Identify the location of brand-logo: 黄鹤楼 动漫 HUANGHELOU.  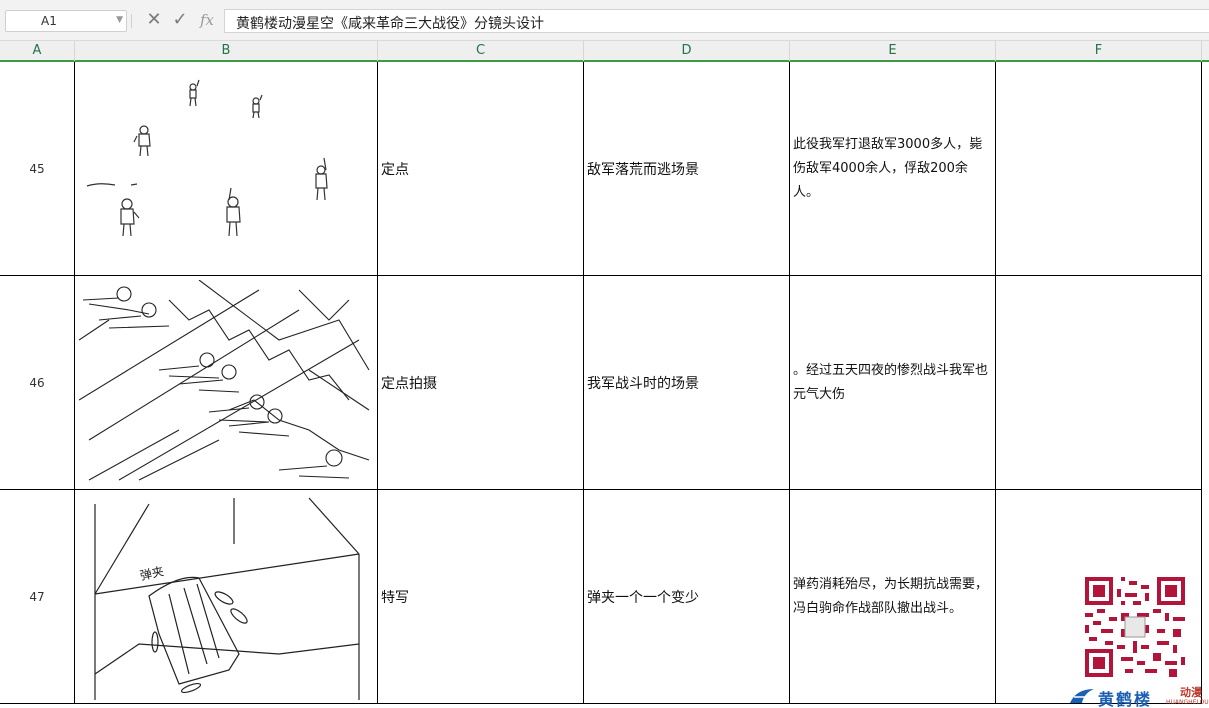
(1138, 696).